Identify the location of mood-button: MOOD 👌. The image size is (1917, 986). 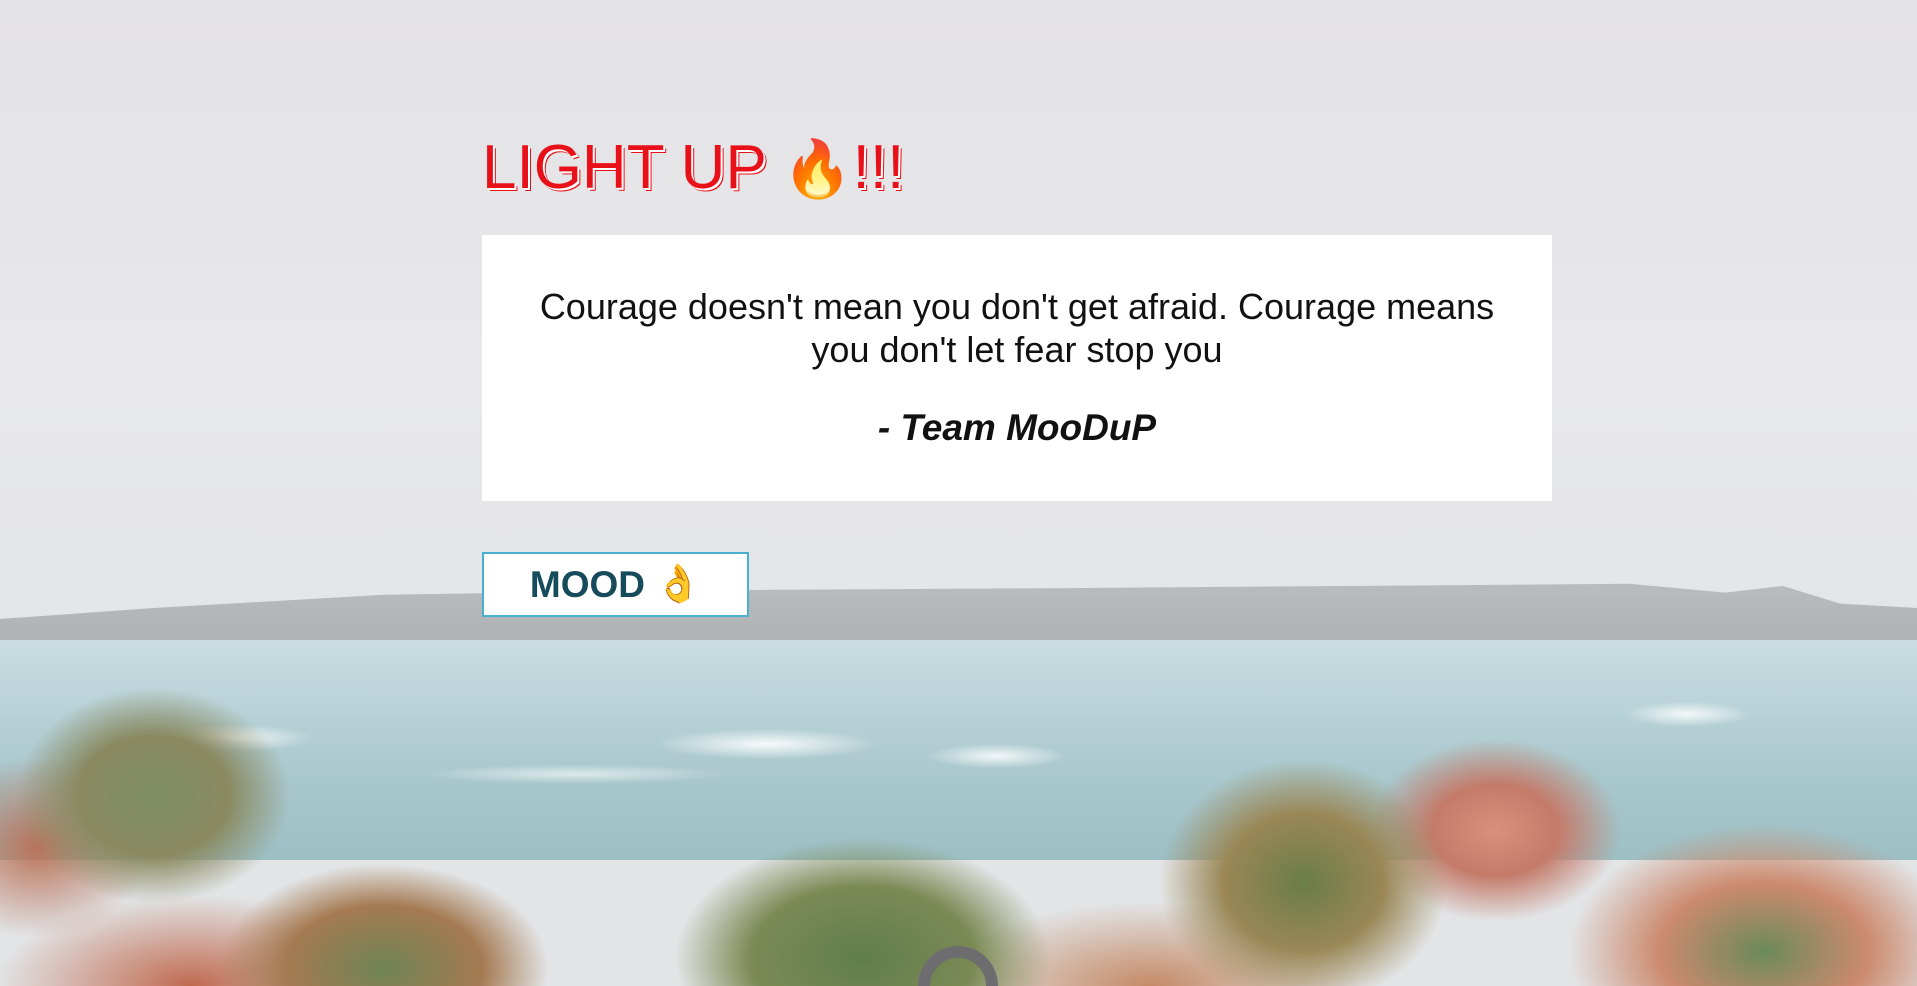
(615, 584).